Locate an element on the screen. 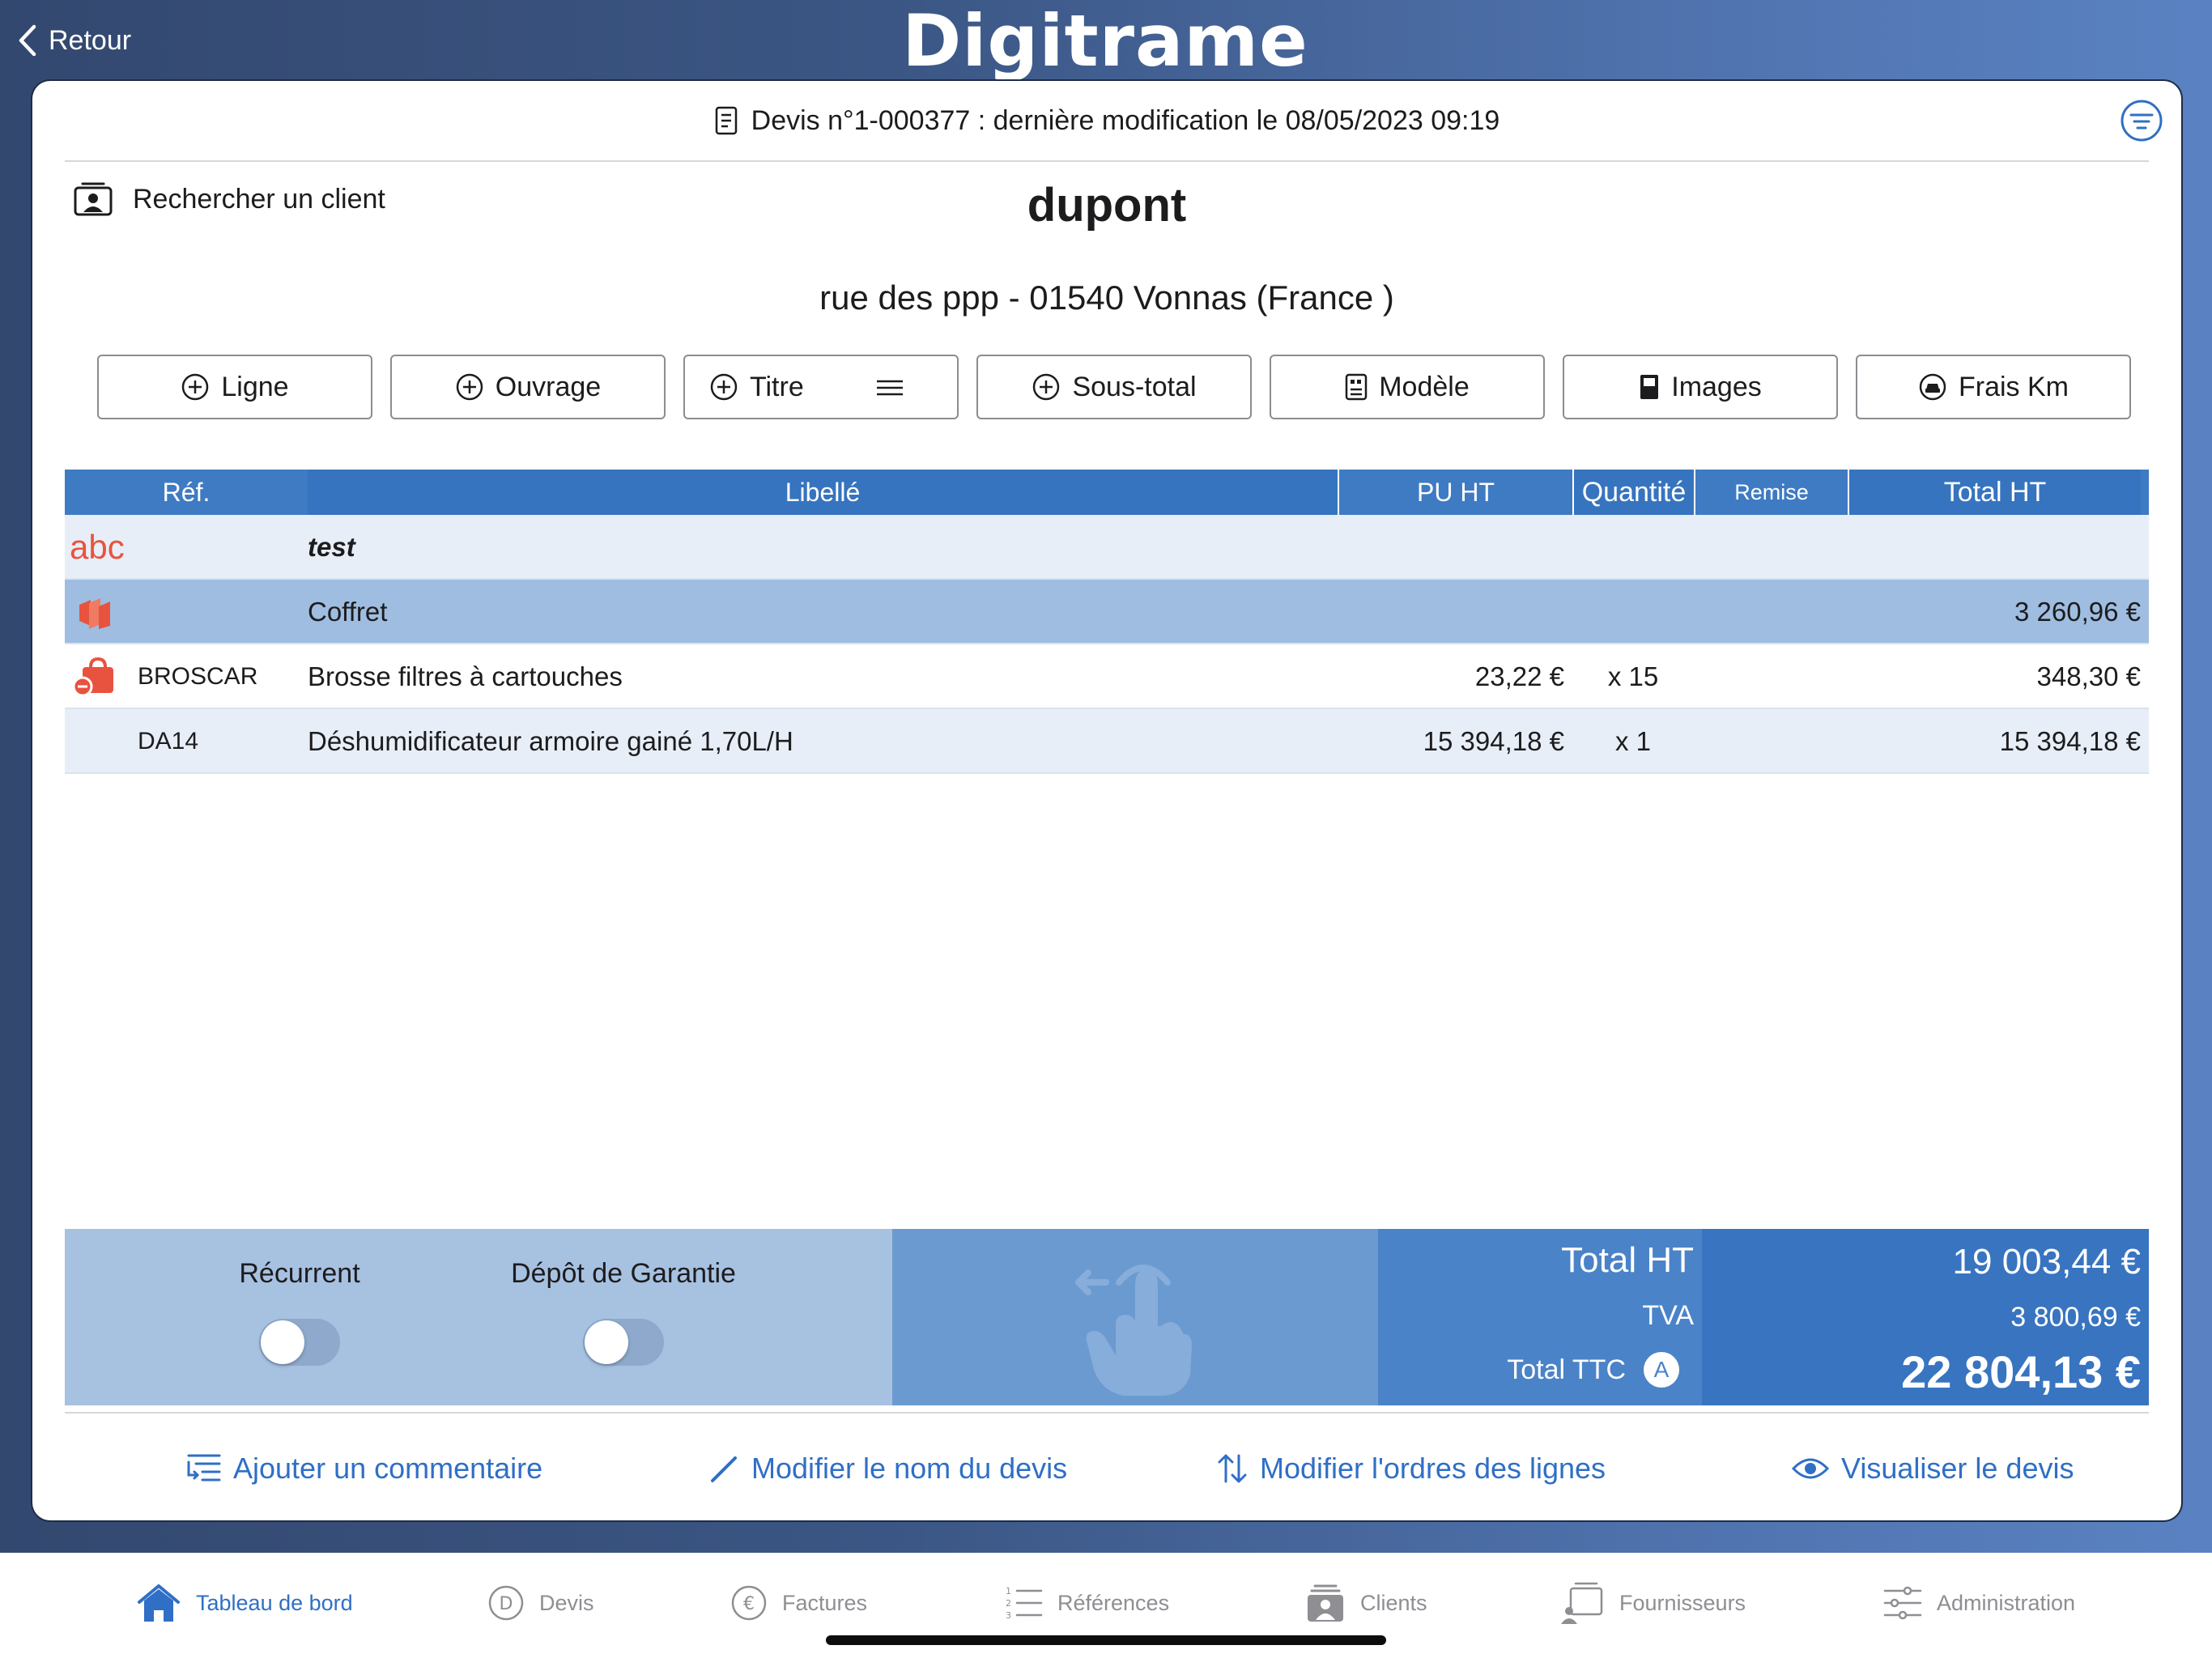 This screenshot has width=2212, height=1658. swipe-gesture-zone is located at coordinates (1135, 1317).